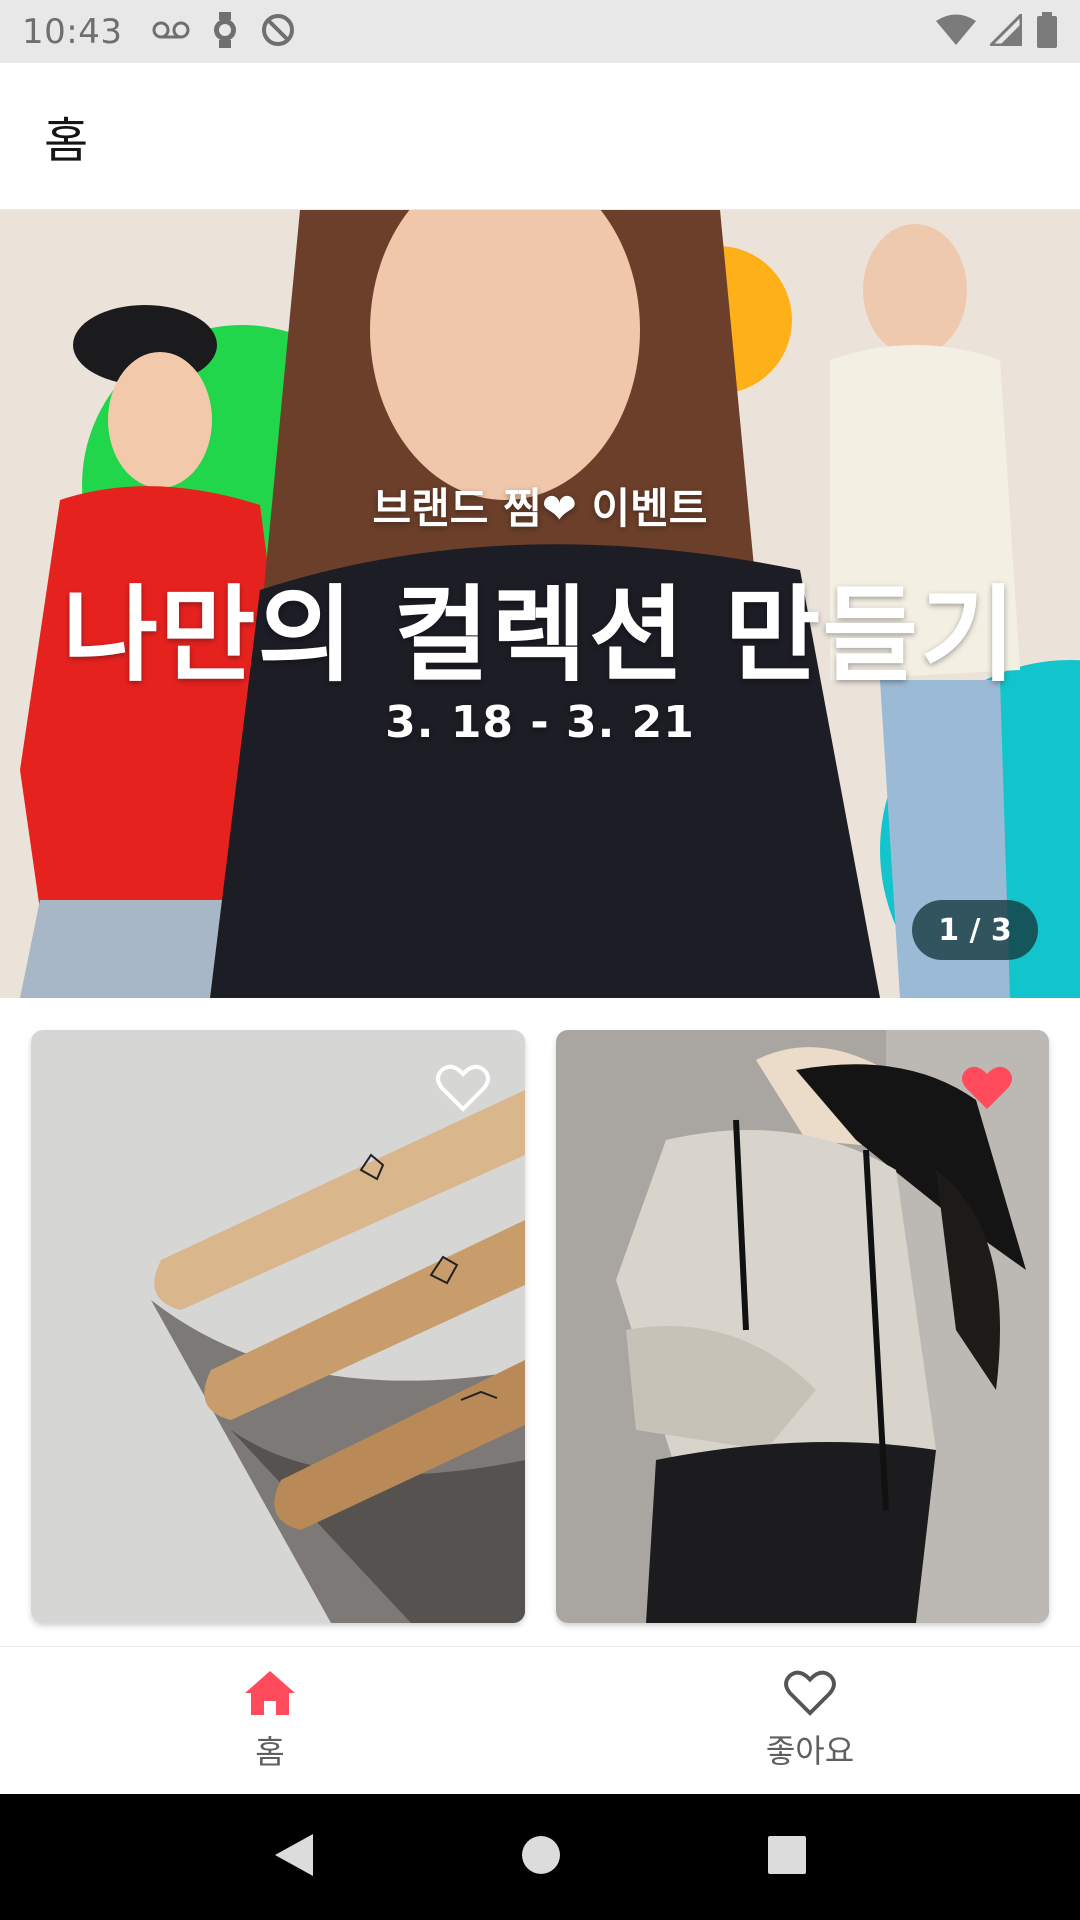 This screenshot has height=1920, width=1080. What do you see at coordinates (810, 1750) in the screenshot?
I see `nav-label: 좋아요` at bounding box center [810, 1750].